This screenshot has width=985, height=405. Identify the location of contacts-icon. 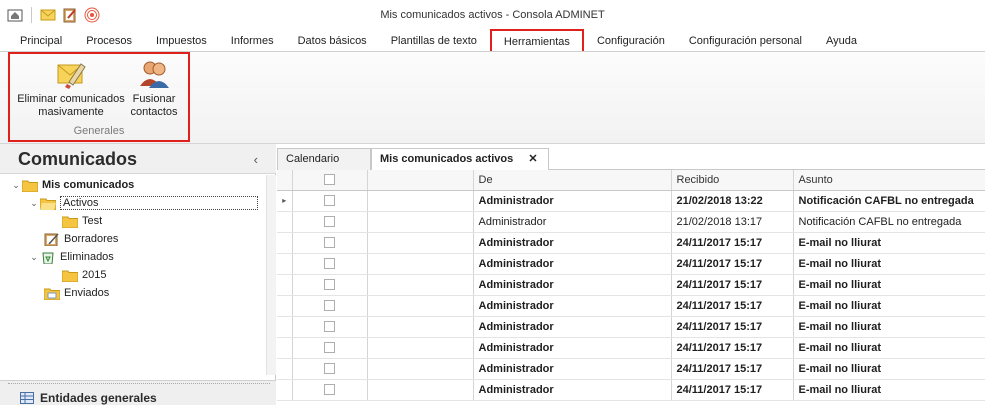
(154, 74).